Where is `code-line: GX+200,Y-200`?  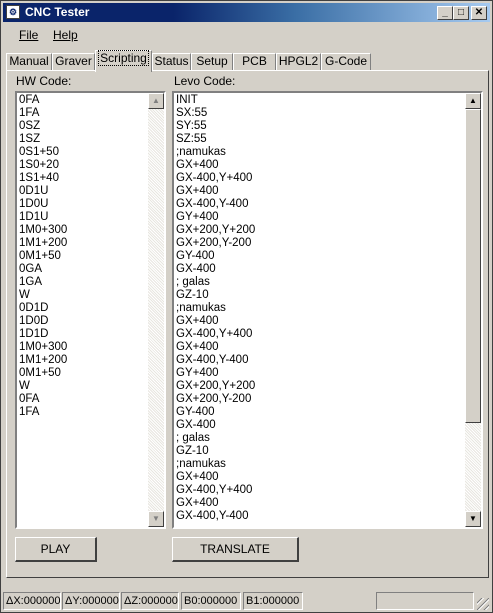
code-line: GX+200,Y-200 is located at coordinates (214, 399).